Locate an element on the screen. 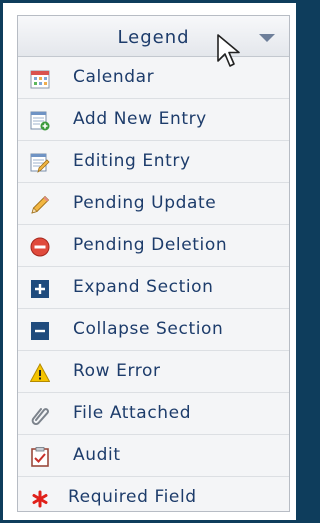 This screenshot has width=320, height=523. legend-item-pending-deletion: Pending Deletion is located at coordinates (153, 246).